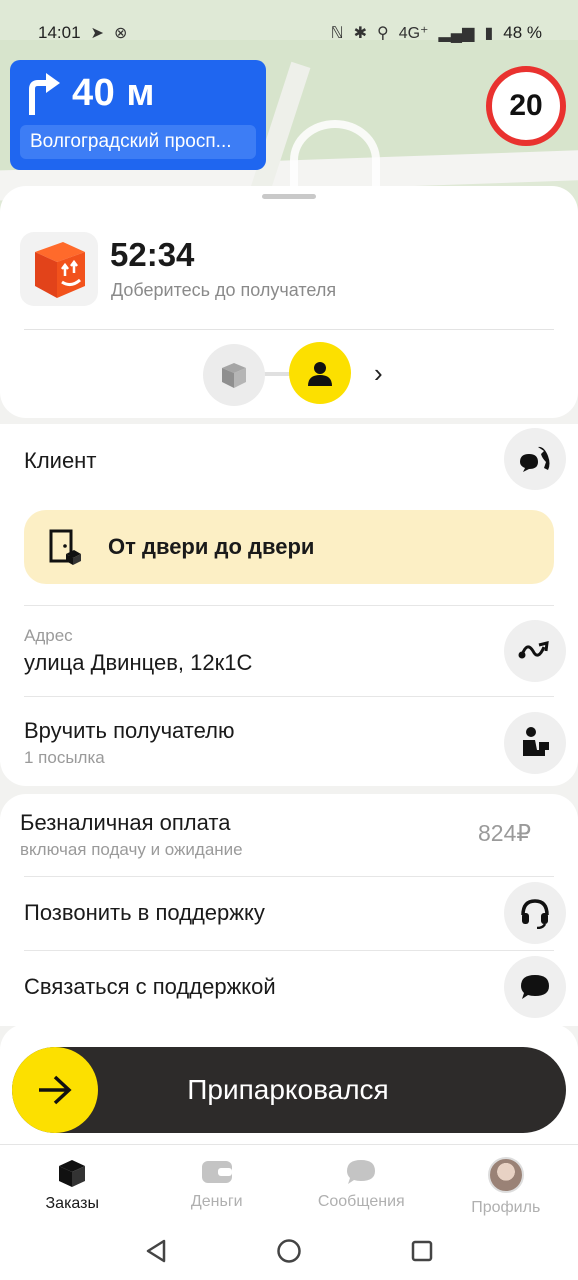 This screenshot has width=578, height=1280. I want to click on tab-orders: Заказы, so click(72, 1183).